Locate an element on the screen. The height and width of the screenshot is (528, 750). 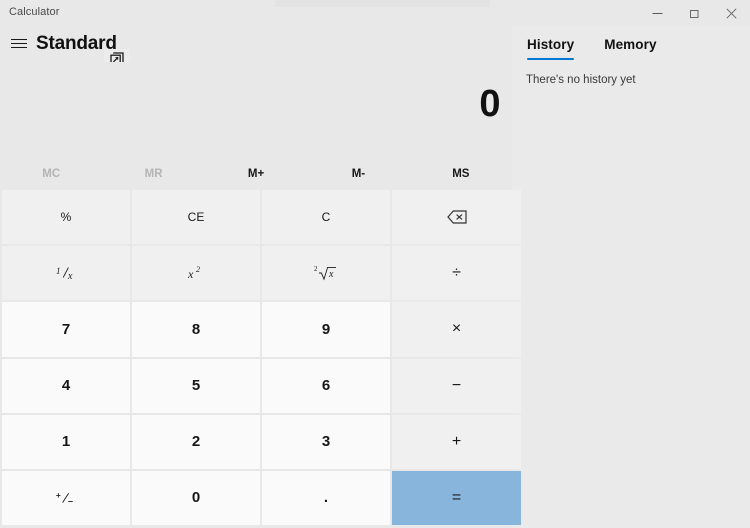
memory-button-row: MC MR M+ M- MS is located at coordinates (256, 174).